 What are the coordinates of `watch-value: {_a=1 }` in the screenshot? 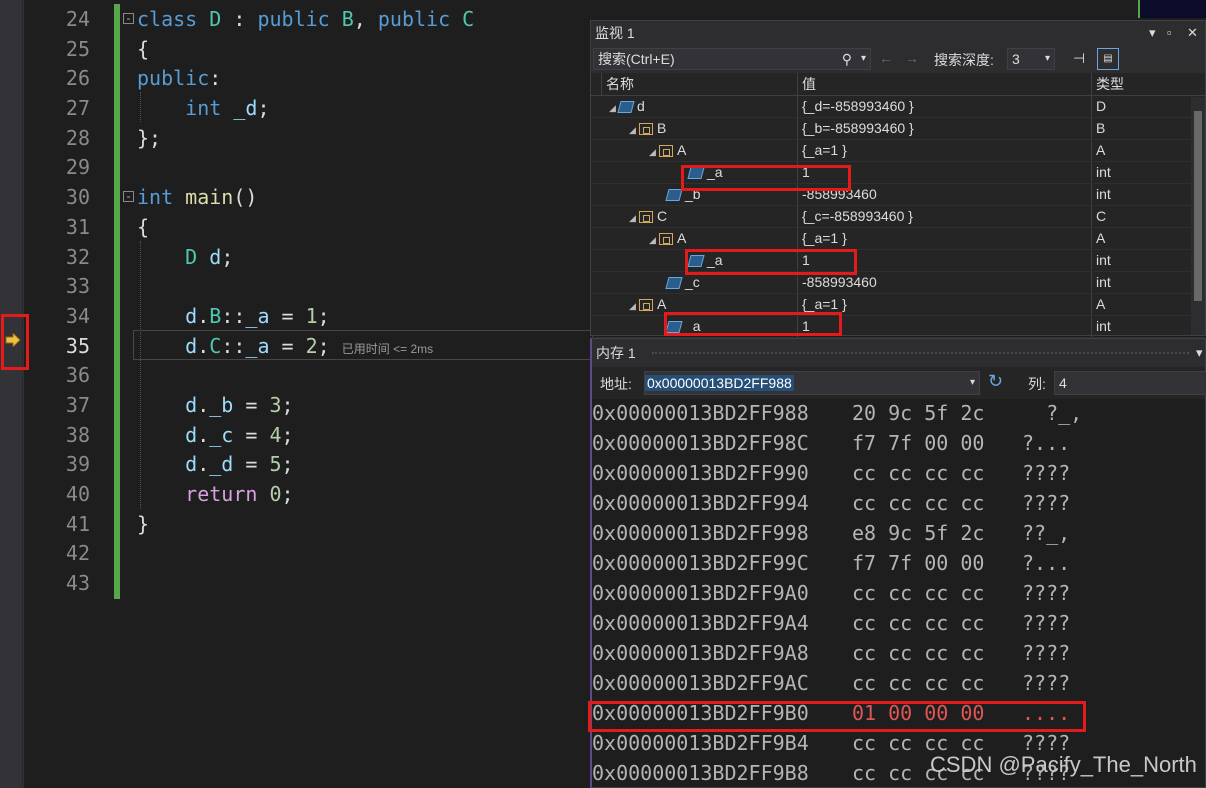 It's located at (822, 150).